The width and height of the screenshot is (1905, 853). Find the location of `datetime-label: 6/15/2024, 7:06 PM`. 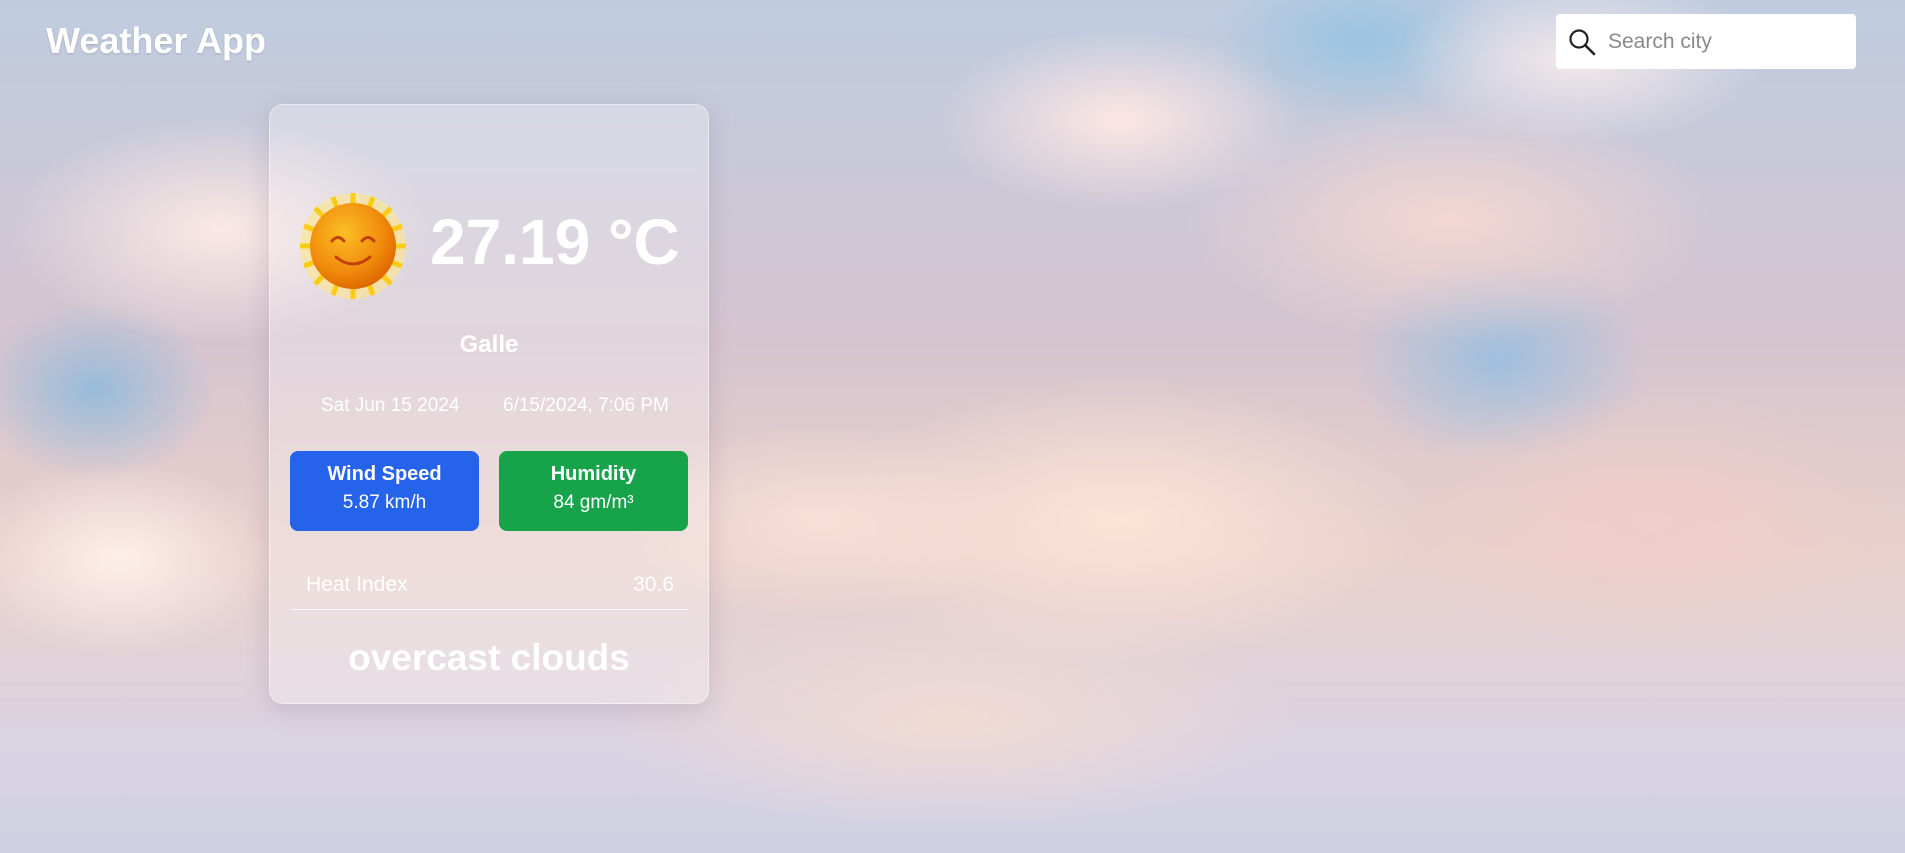

datetime-label: 6/15/2024, 7:06 PM is located at coordinates (586, 405).